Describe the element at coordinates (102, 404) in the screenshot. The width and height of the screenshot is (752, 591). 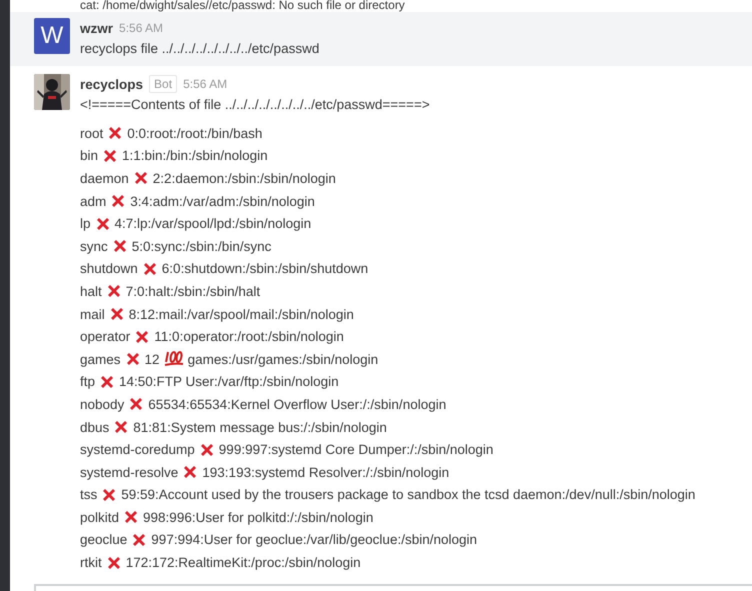
I see `user-name: nobody` at that location.